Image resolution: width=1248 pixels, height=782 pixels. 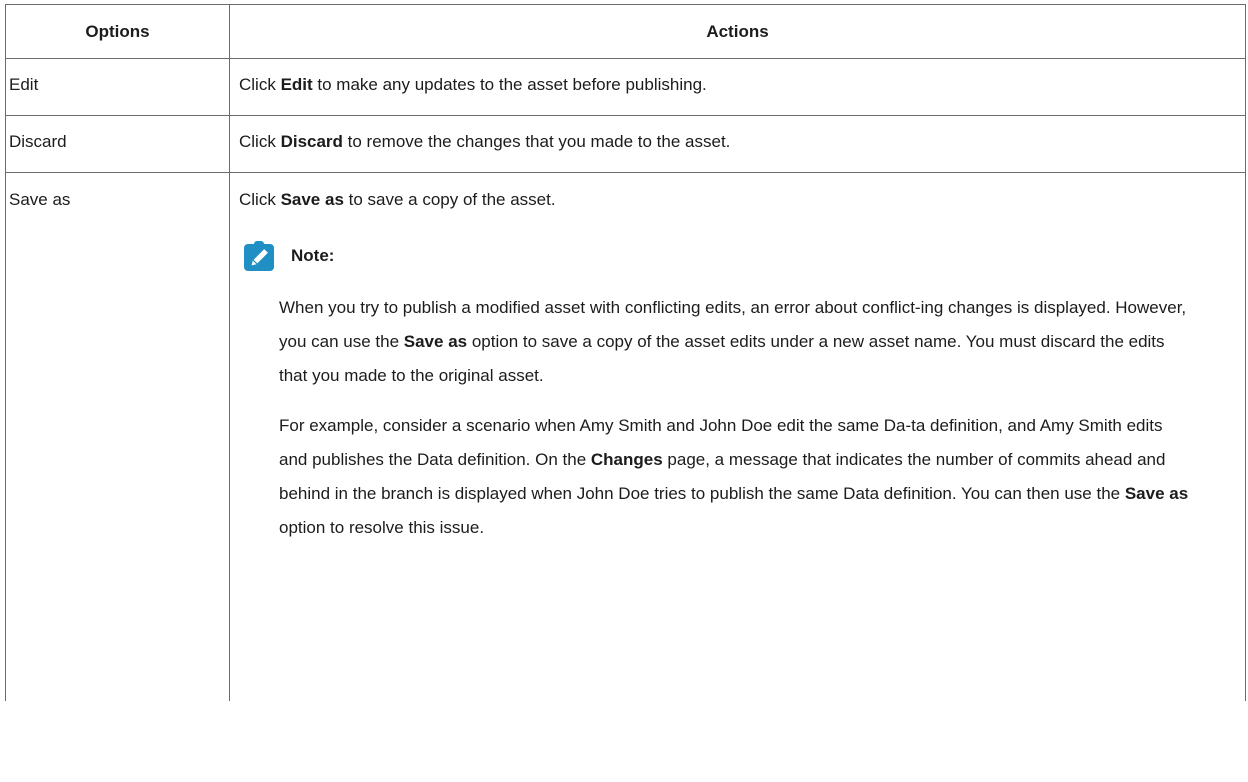 I want to click on action-keyword: Discard, so click(x=311, y=141).